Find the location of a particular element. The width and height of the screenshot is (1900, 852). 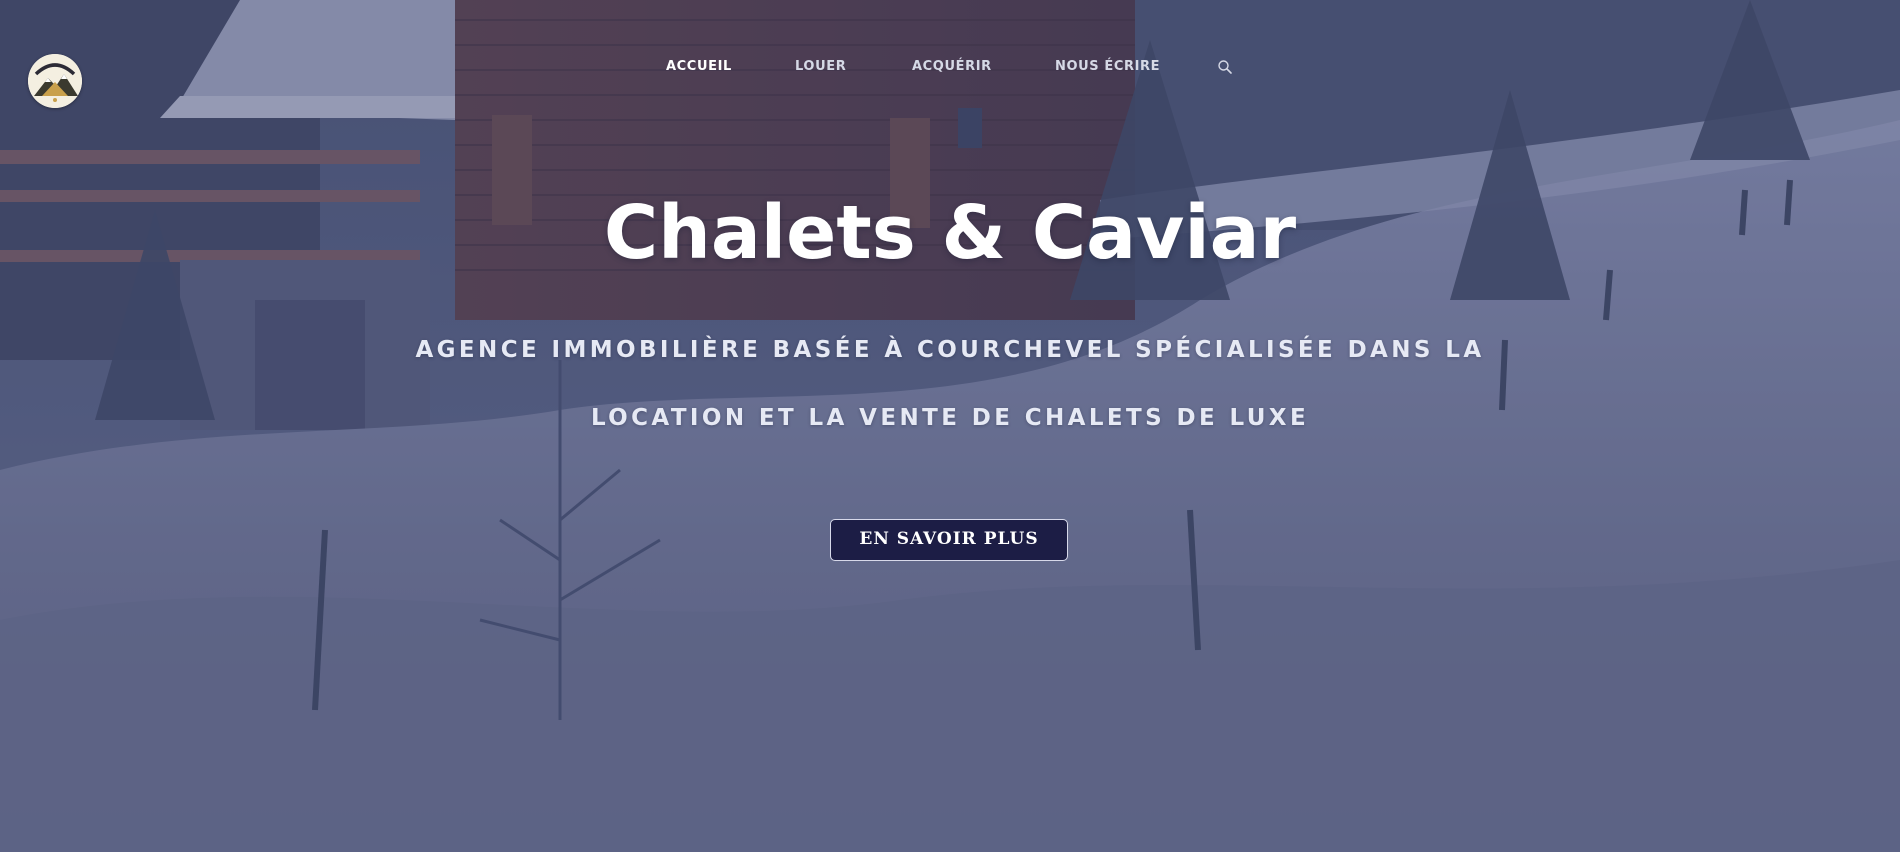

nav-item-louer: LOUER is located at coordinates (820, 67).